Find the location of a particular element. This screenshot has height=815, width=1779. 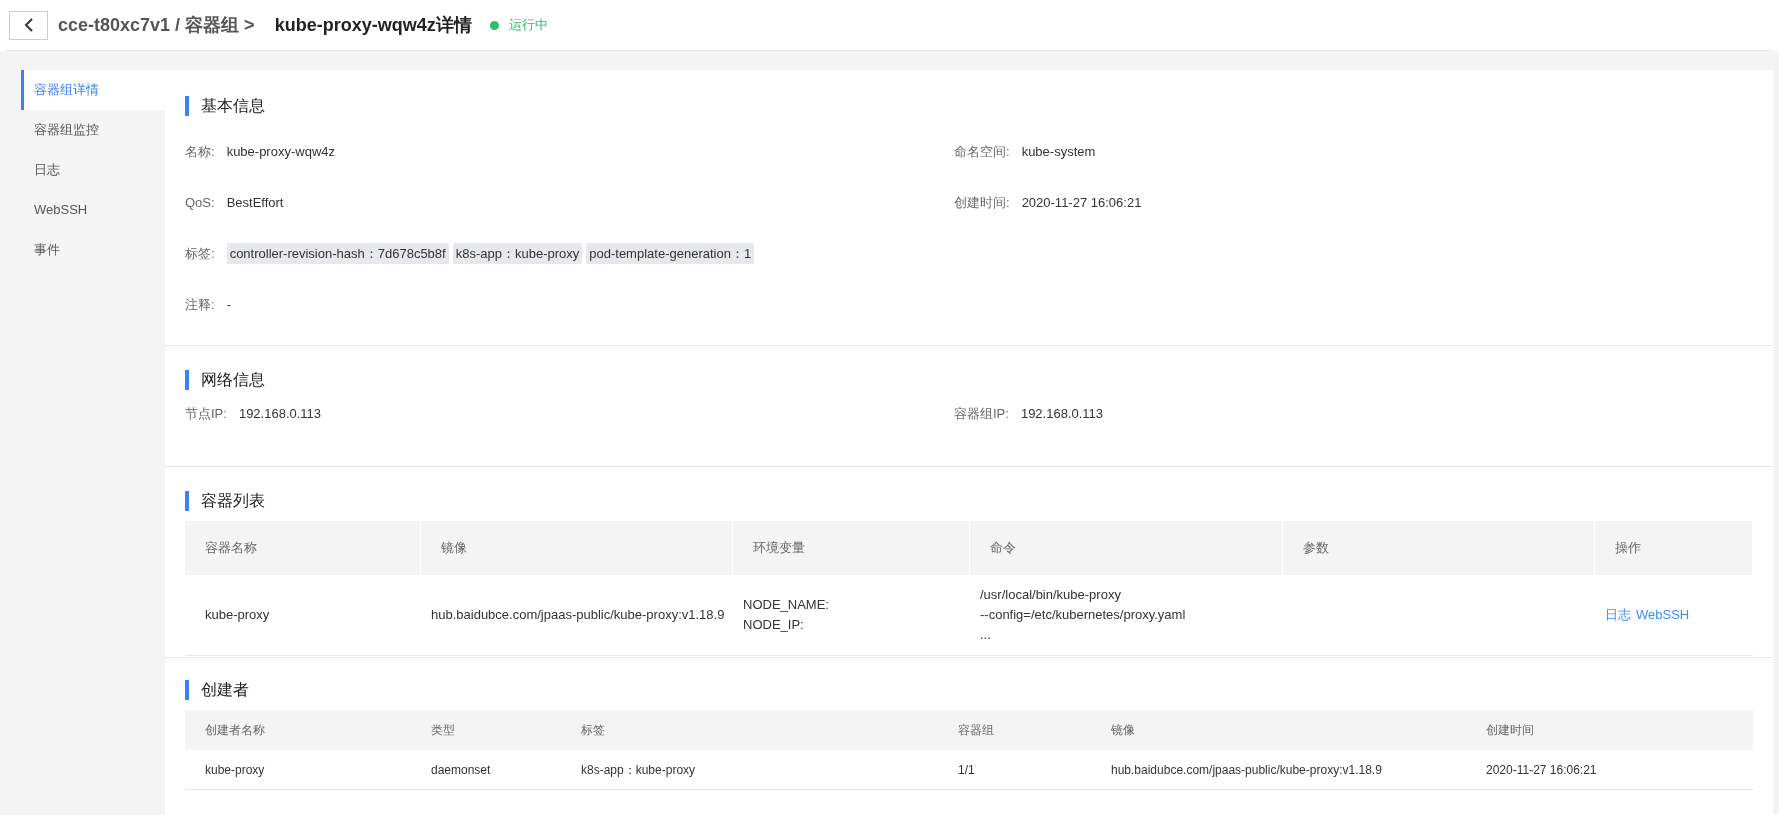

field-label: 名称: is located at coordinates (200, 151).